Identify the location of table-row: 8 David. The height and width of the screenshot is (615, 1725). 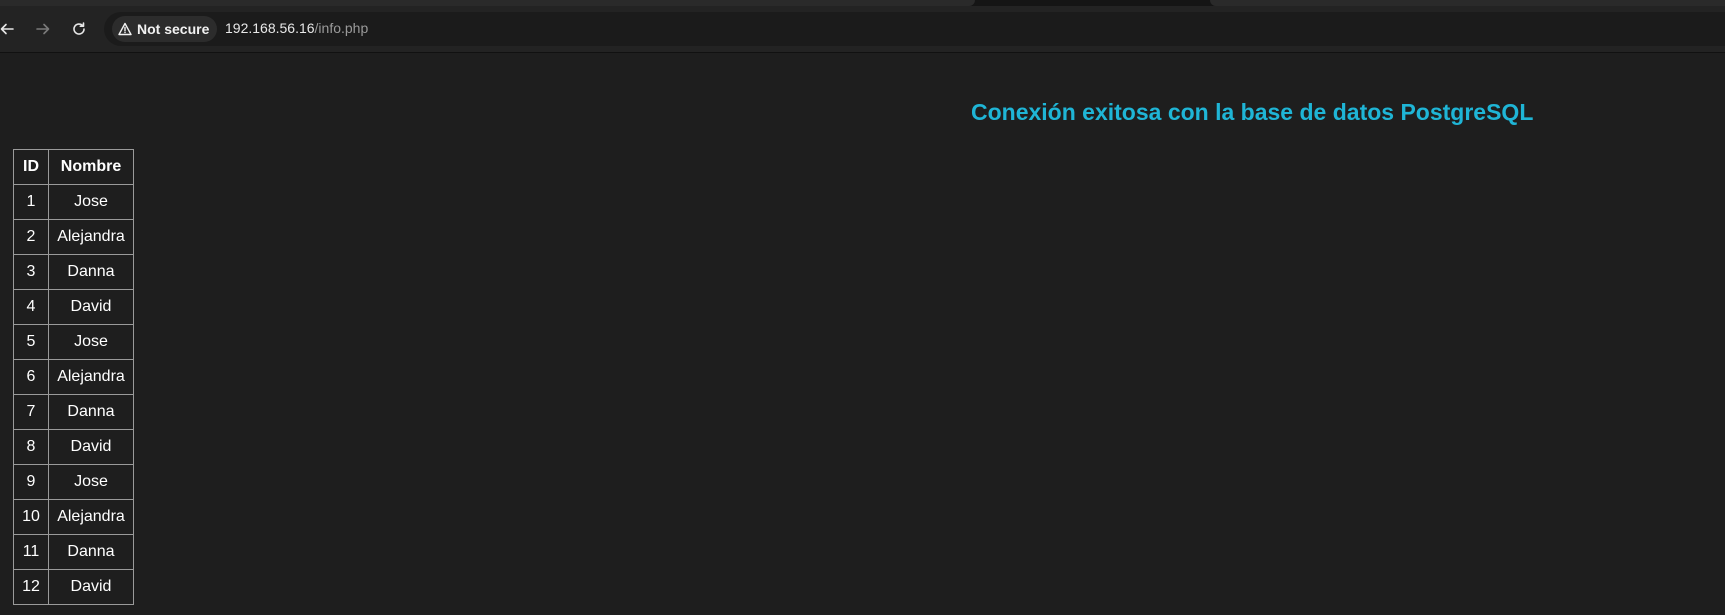
(73, 447).